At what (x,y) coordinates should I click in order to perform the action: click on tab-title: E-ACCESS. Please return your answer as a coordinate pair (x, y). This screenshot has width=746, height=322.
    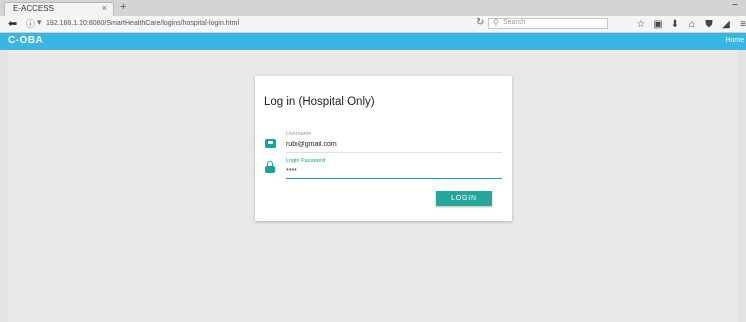
    Looking at the image, I should click on (33, 8).